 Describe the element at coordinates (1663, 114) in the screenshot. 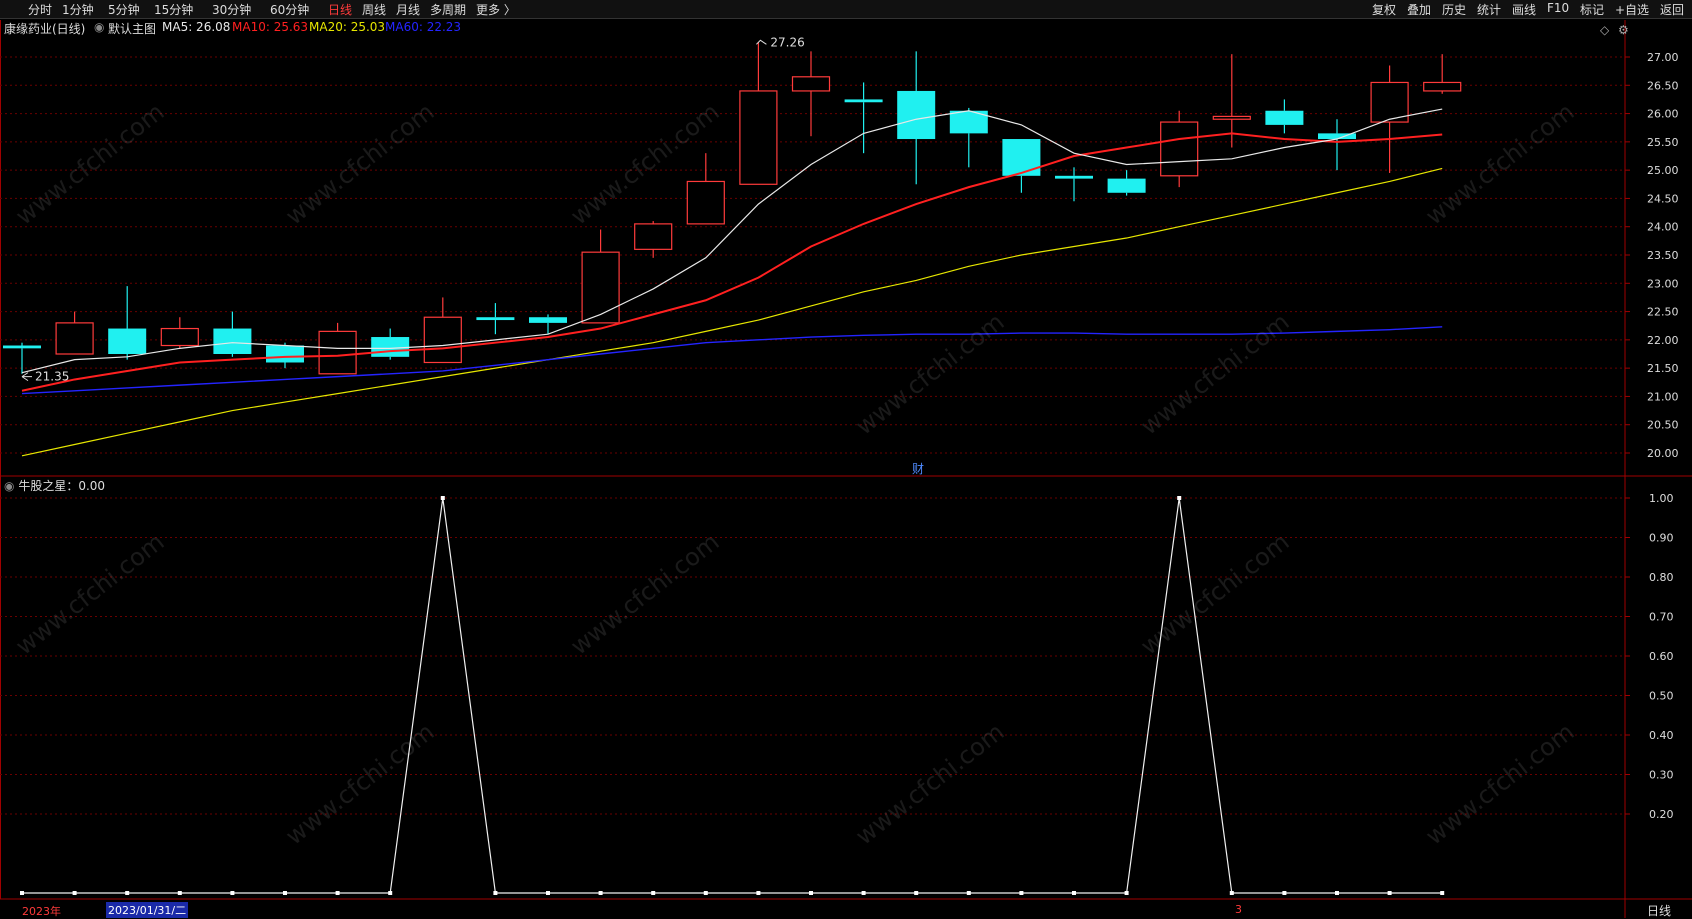

I see `price-axis-label: 26.00` at that location.